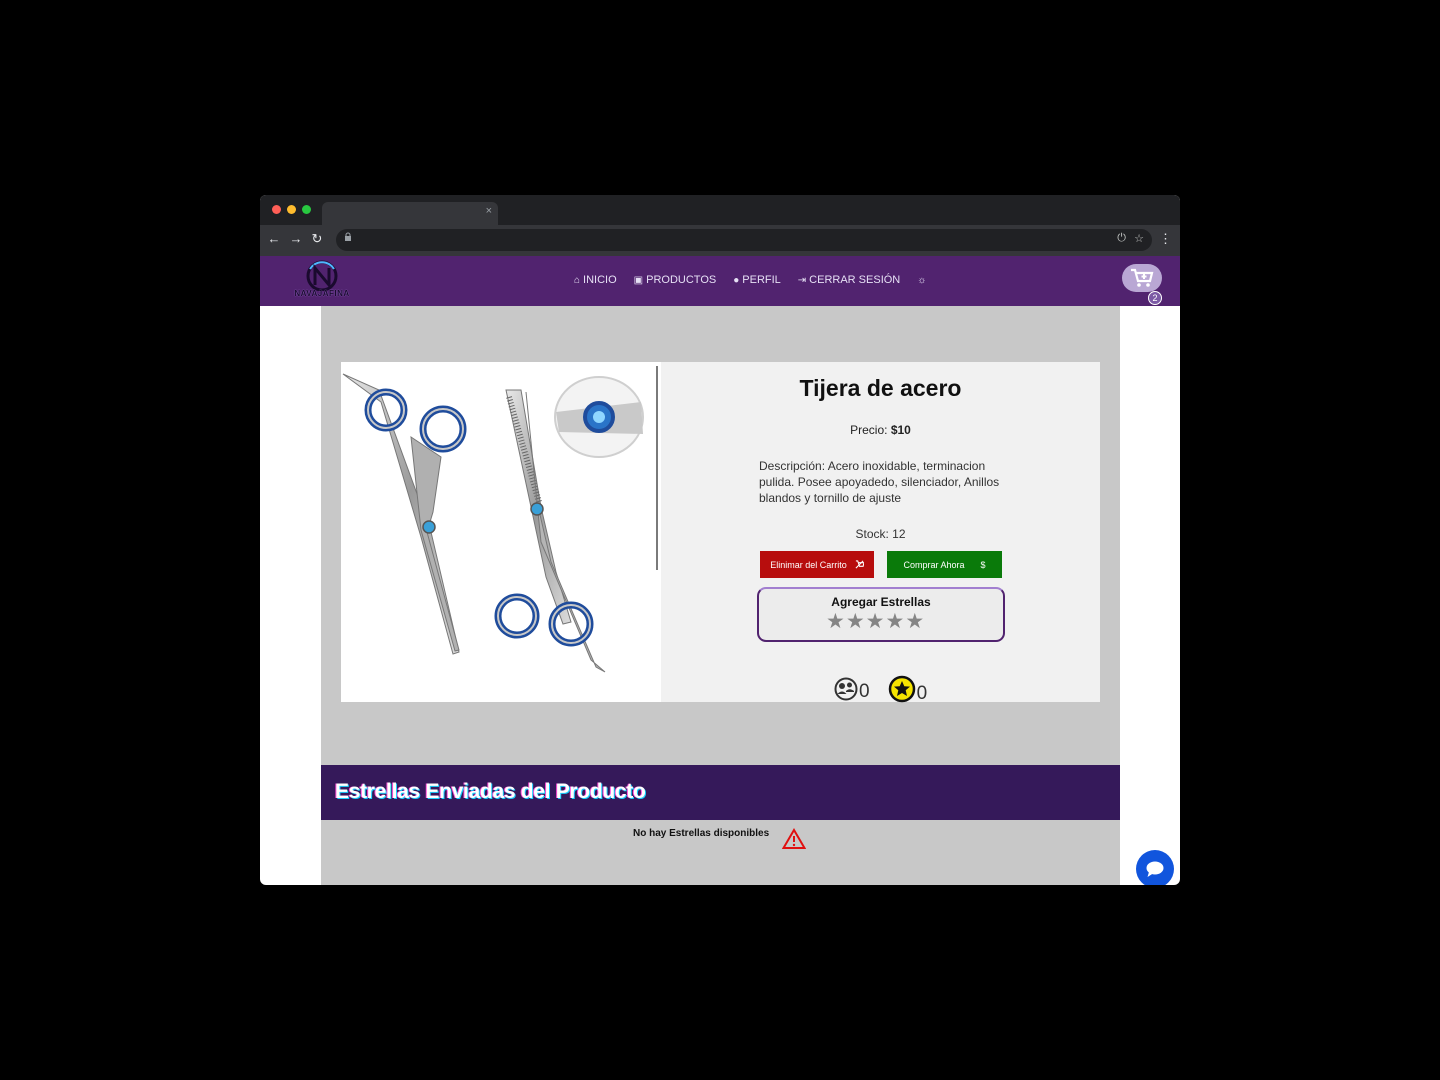 Image resolution: width=1440 pixels, height=1080 pixels. Describe the element at coordinates (855, 280) in the screenshot. I see `nav-label: CERRAR SESIÓN` at that location.